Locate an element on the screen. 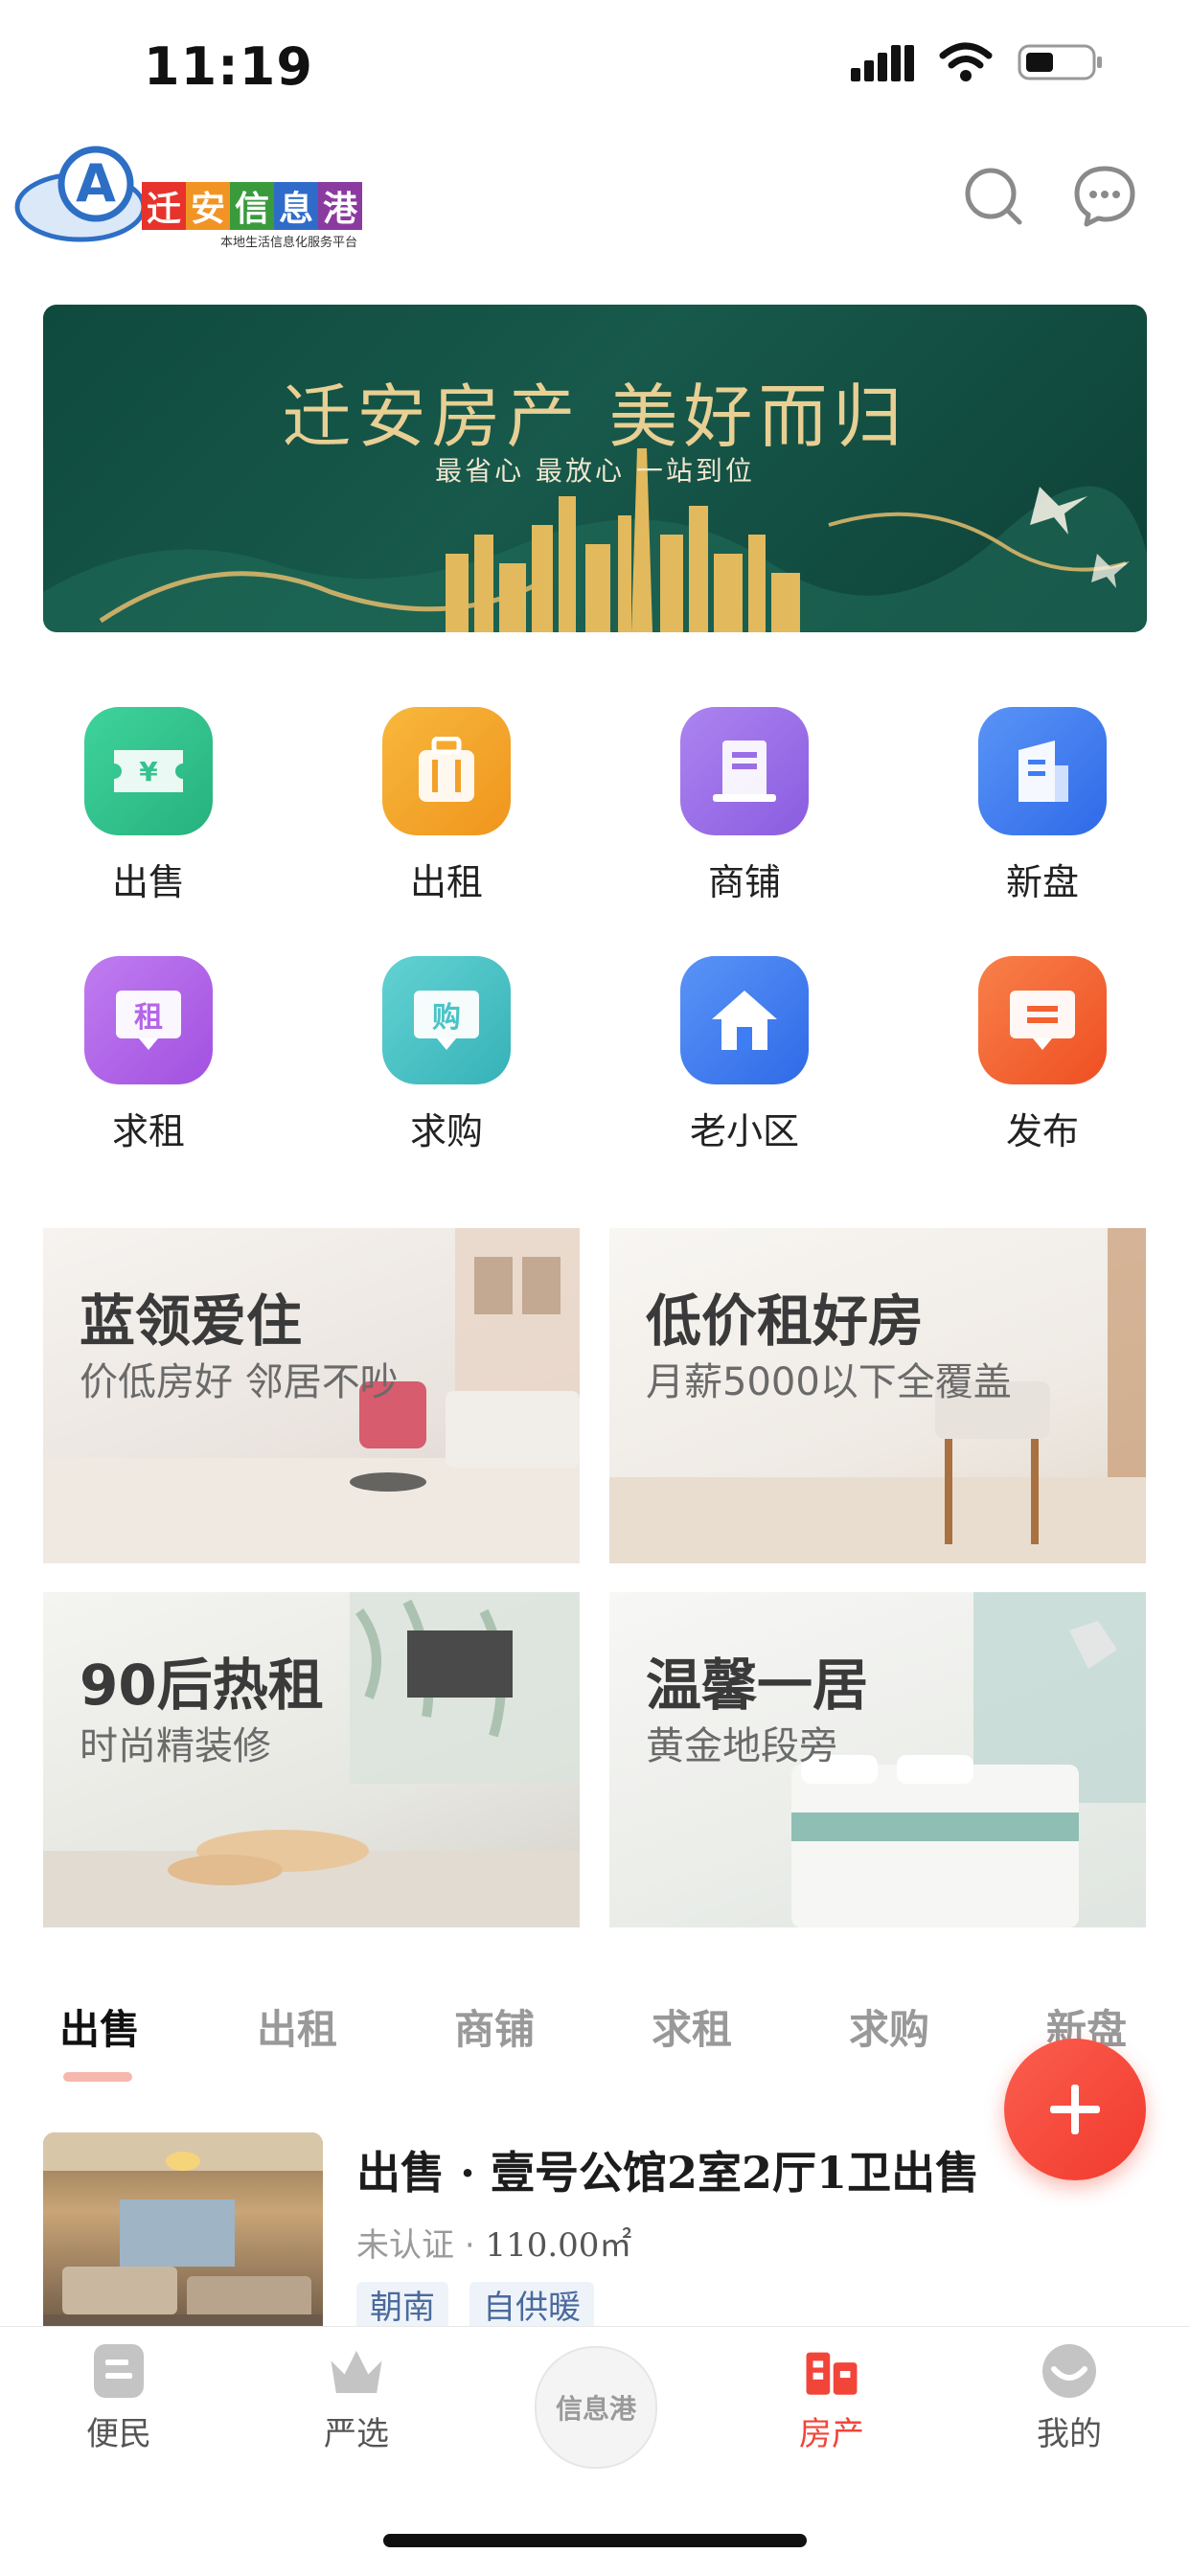 The width and height of the screenshot is (1190, 2576). category-old-community: 老小区 is located at coordinates (745, 1055).